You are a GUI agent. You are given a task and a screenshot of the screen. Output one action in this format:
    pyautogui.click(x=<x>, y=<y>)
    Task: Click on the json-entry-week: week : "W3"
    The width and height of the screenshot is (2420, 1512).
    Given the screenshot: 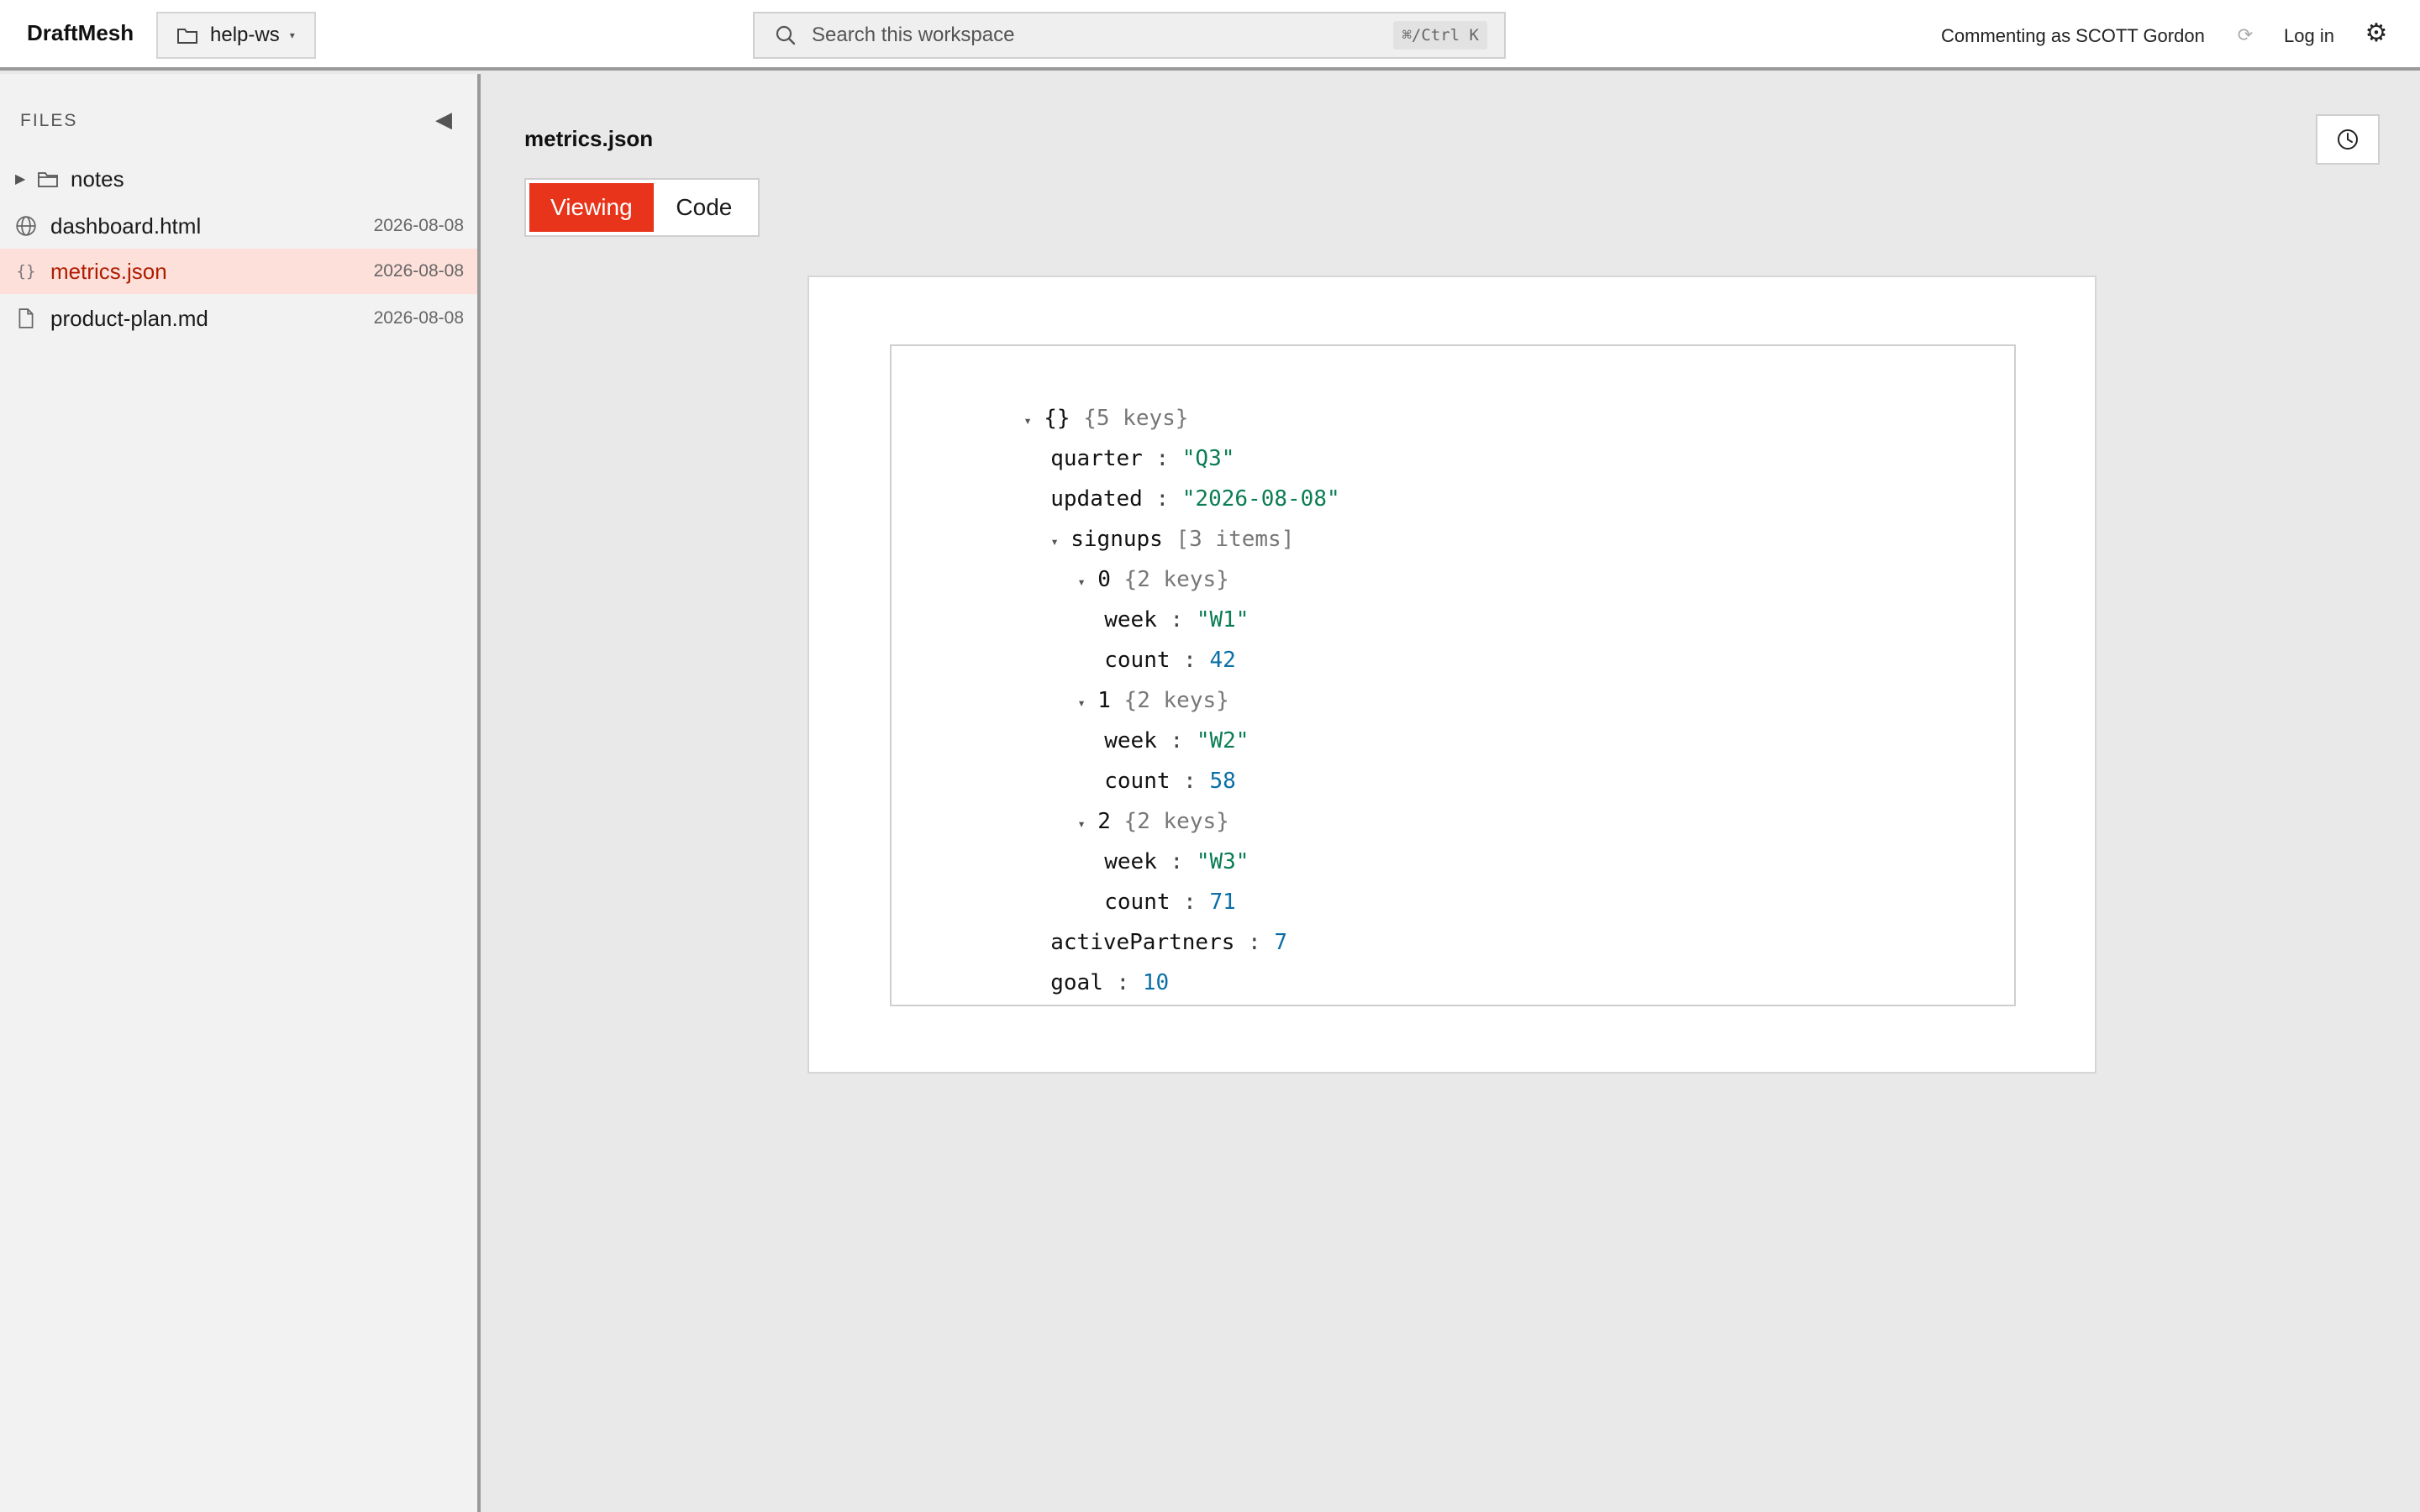 What is the action you would take?
    pyautogui.click(x=1176, y=861)
    